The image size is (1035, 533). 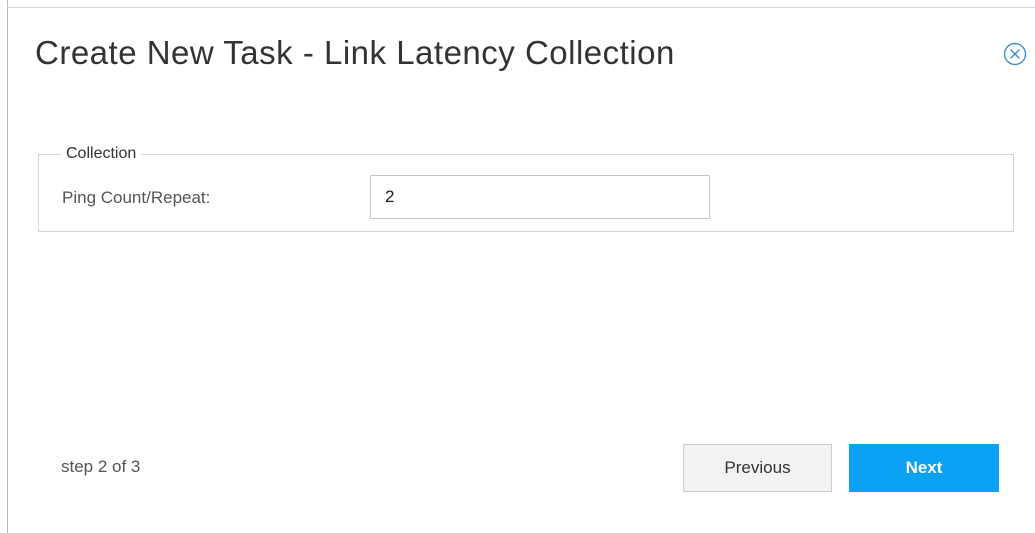 What do you see at coordinates (757, 468) in the screenshot?
I see `previous-button: Previous` at bounding box center [757, 468].